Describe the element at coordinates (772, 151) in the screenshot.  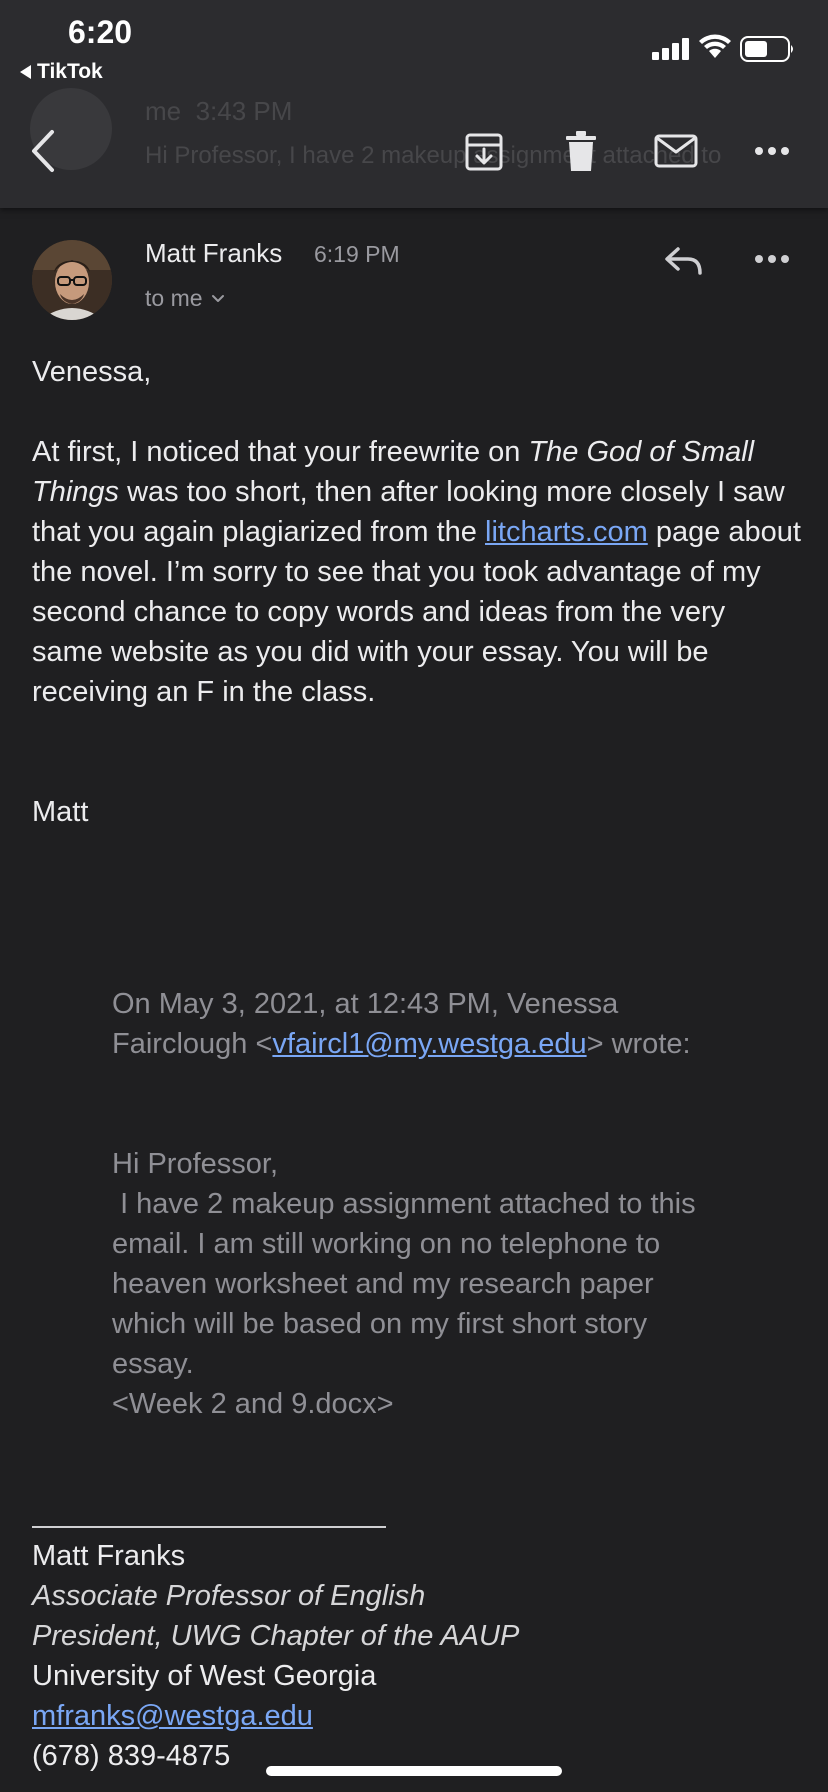
I see `more-horizontal-icon` at that location.